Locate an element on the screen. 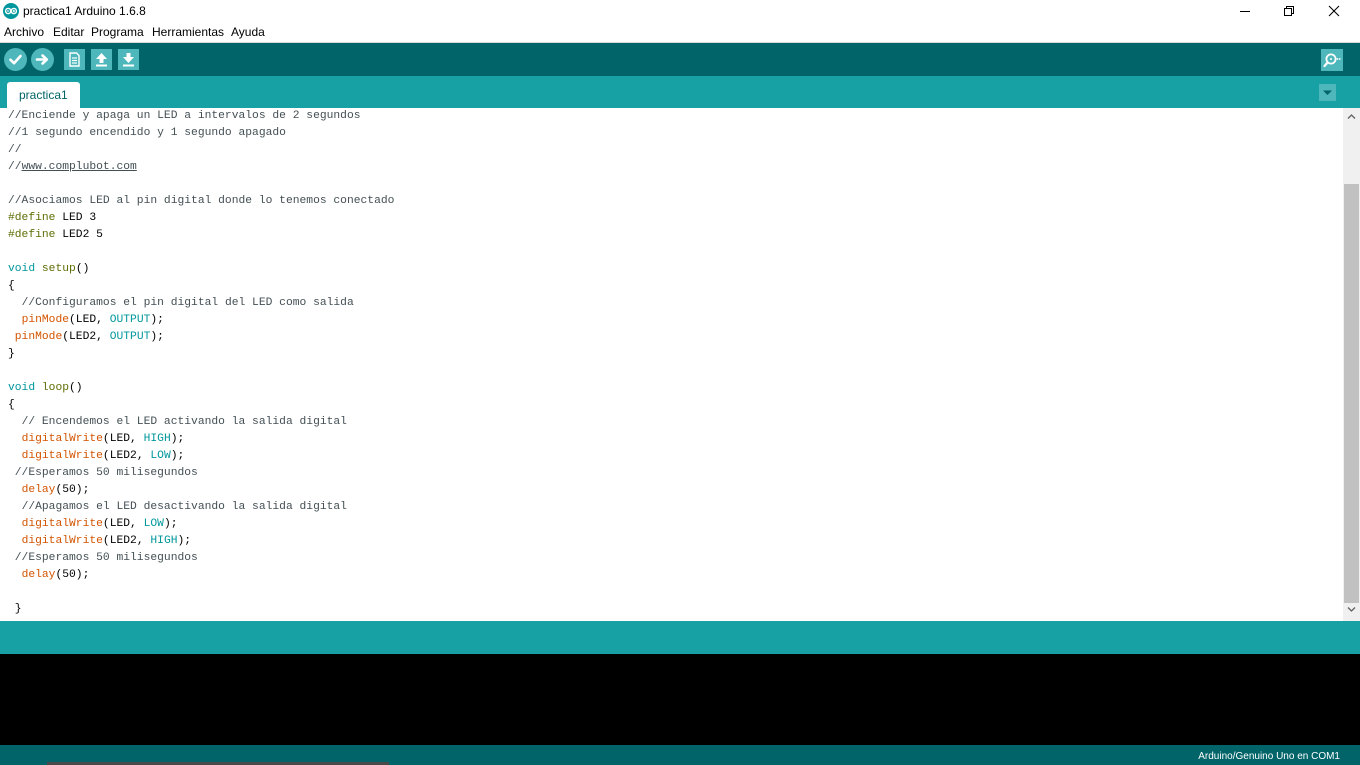  tab-bar: practica1 is located at coordinates (680, 92).